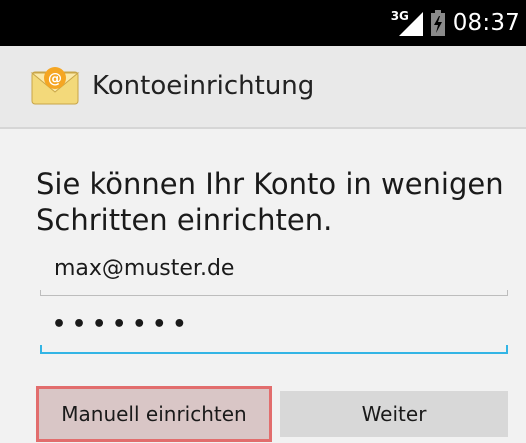 This screenshot has width=526, height=443. I want to click on signal-icon: 3G, so click(408, 23).